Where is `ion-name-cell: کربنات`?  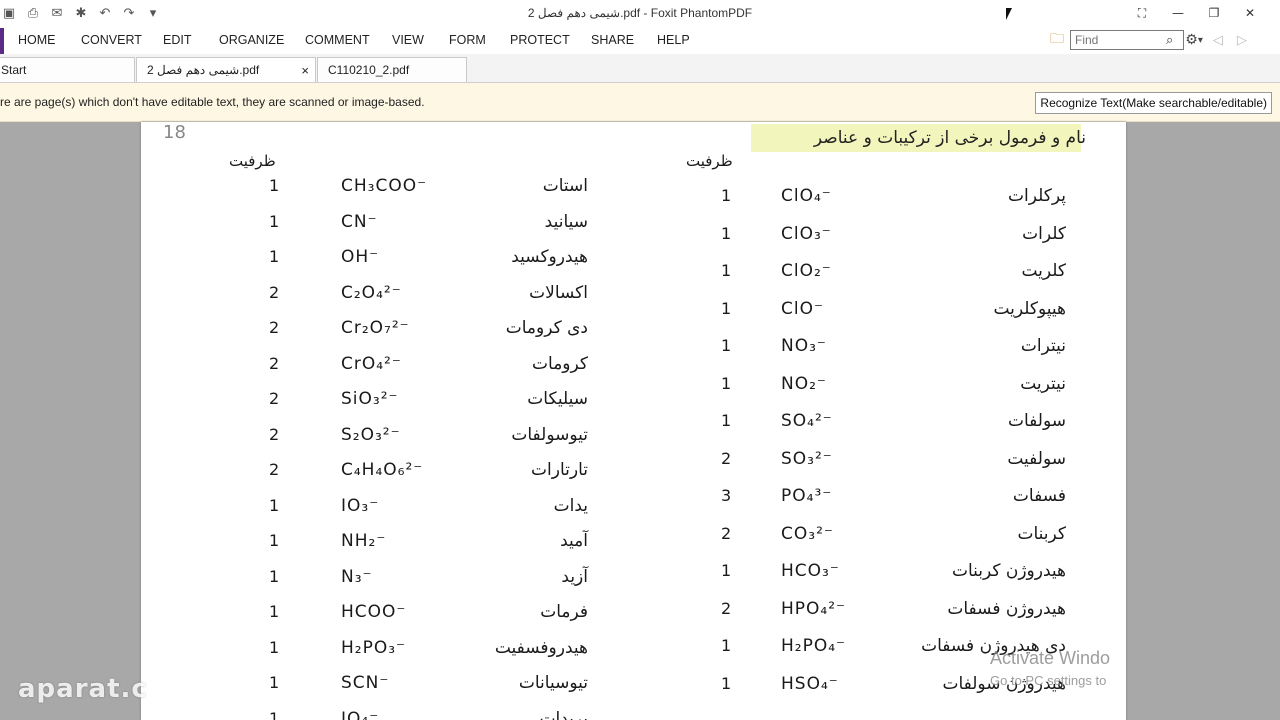
ion-name-cell: کربنات is located at coordinates (1041, 533).